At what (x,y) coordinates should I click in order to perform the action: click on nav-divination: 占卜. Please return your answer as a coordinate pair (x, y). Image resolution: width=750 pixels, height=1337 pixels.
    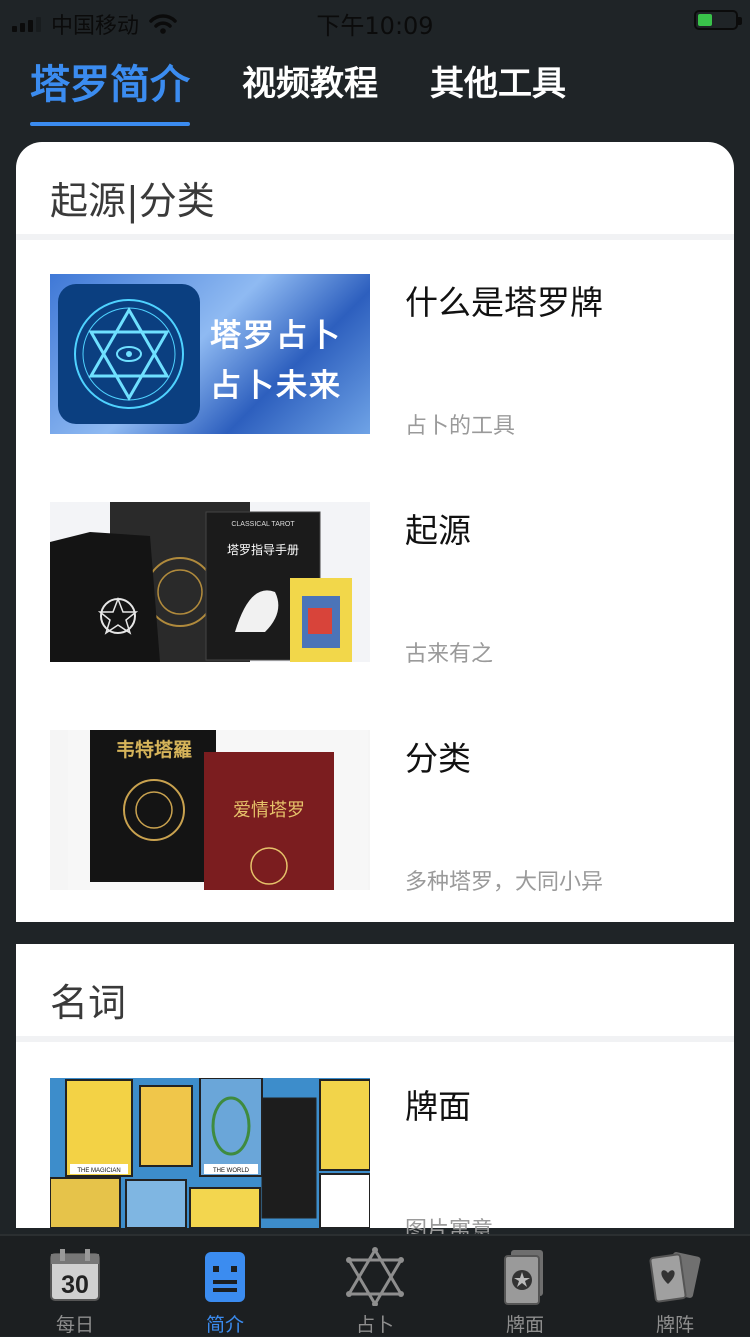
    Looking at the image, I should click on (375, 1286).